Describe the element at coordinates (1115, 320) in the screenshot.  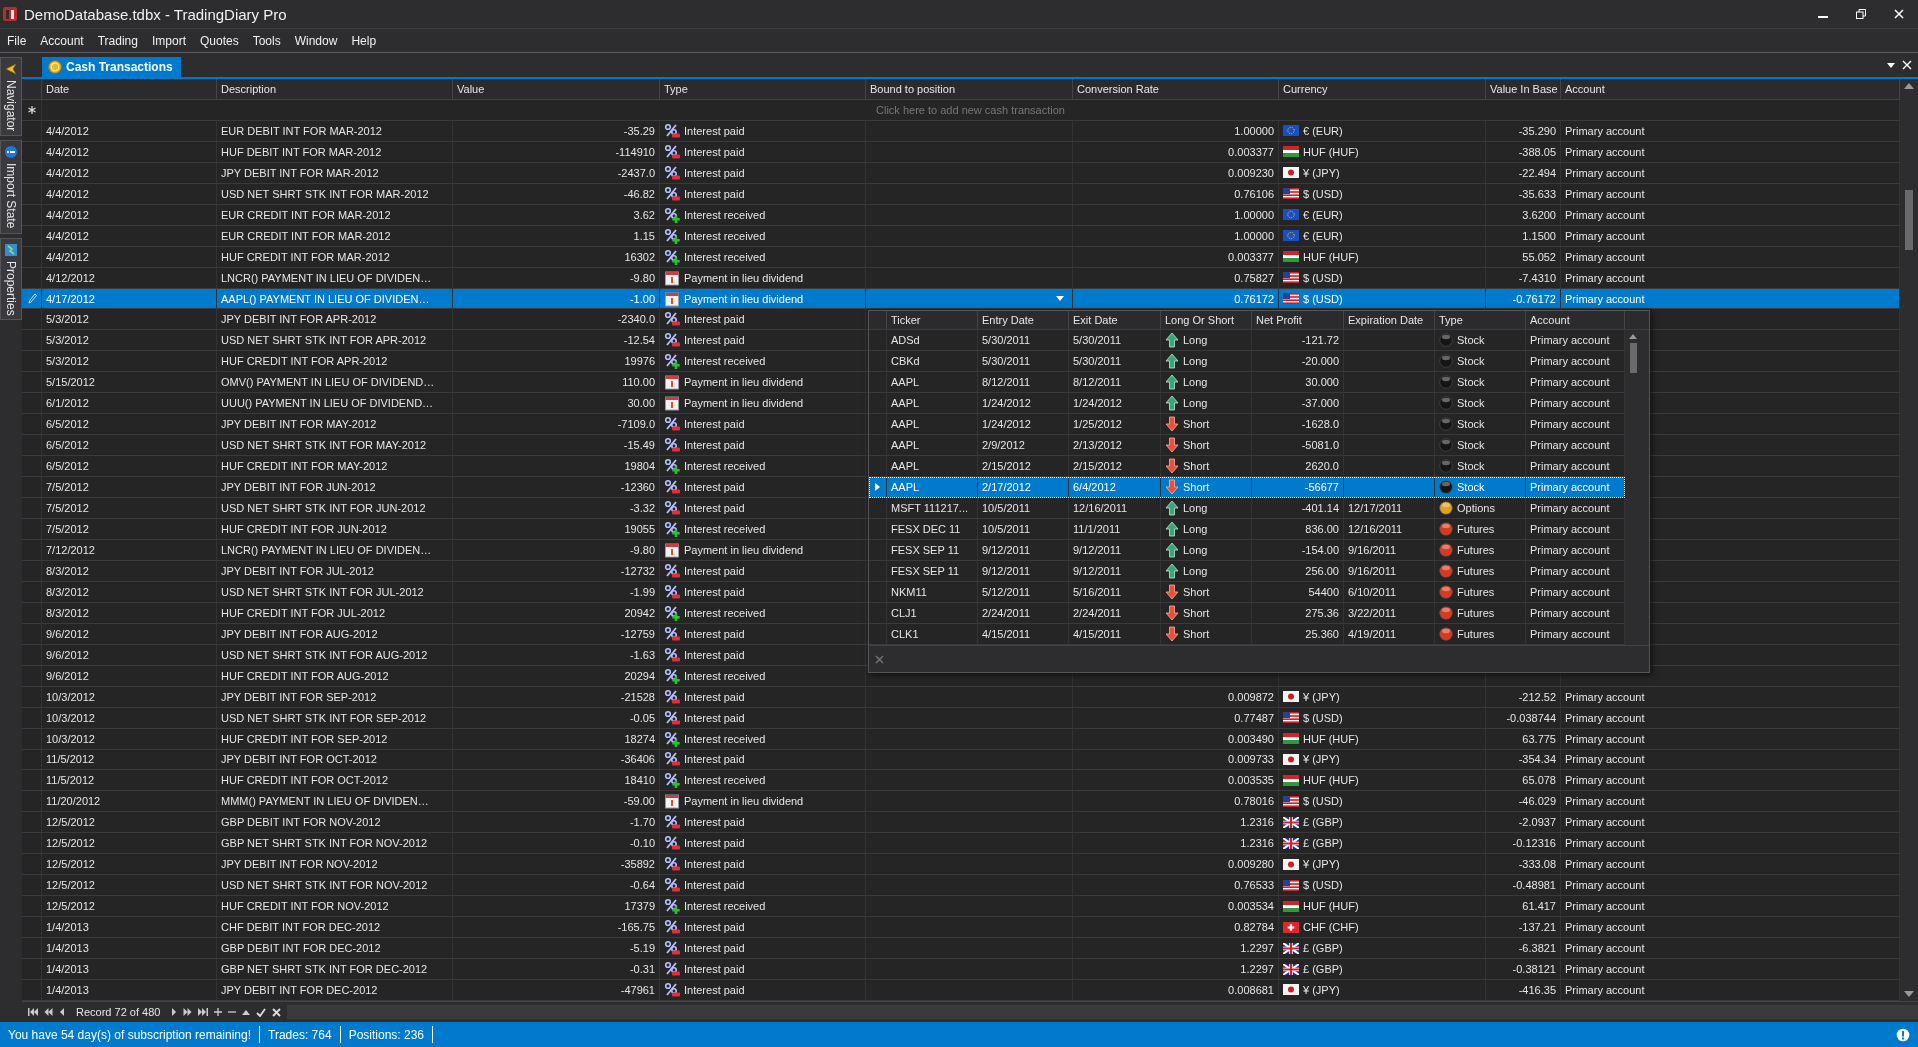
I see `column-header: Exit Date` at that location.